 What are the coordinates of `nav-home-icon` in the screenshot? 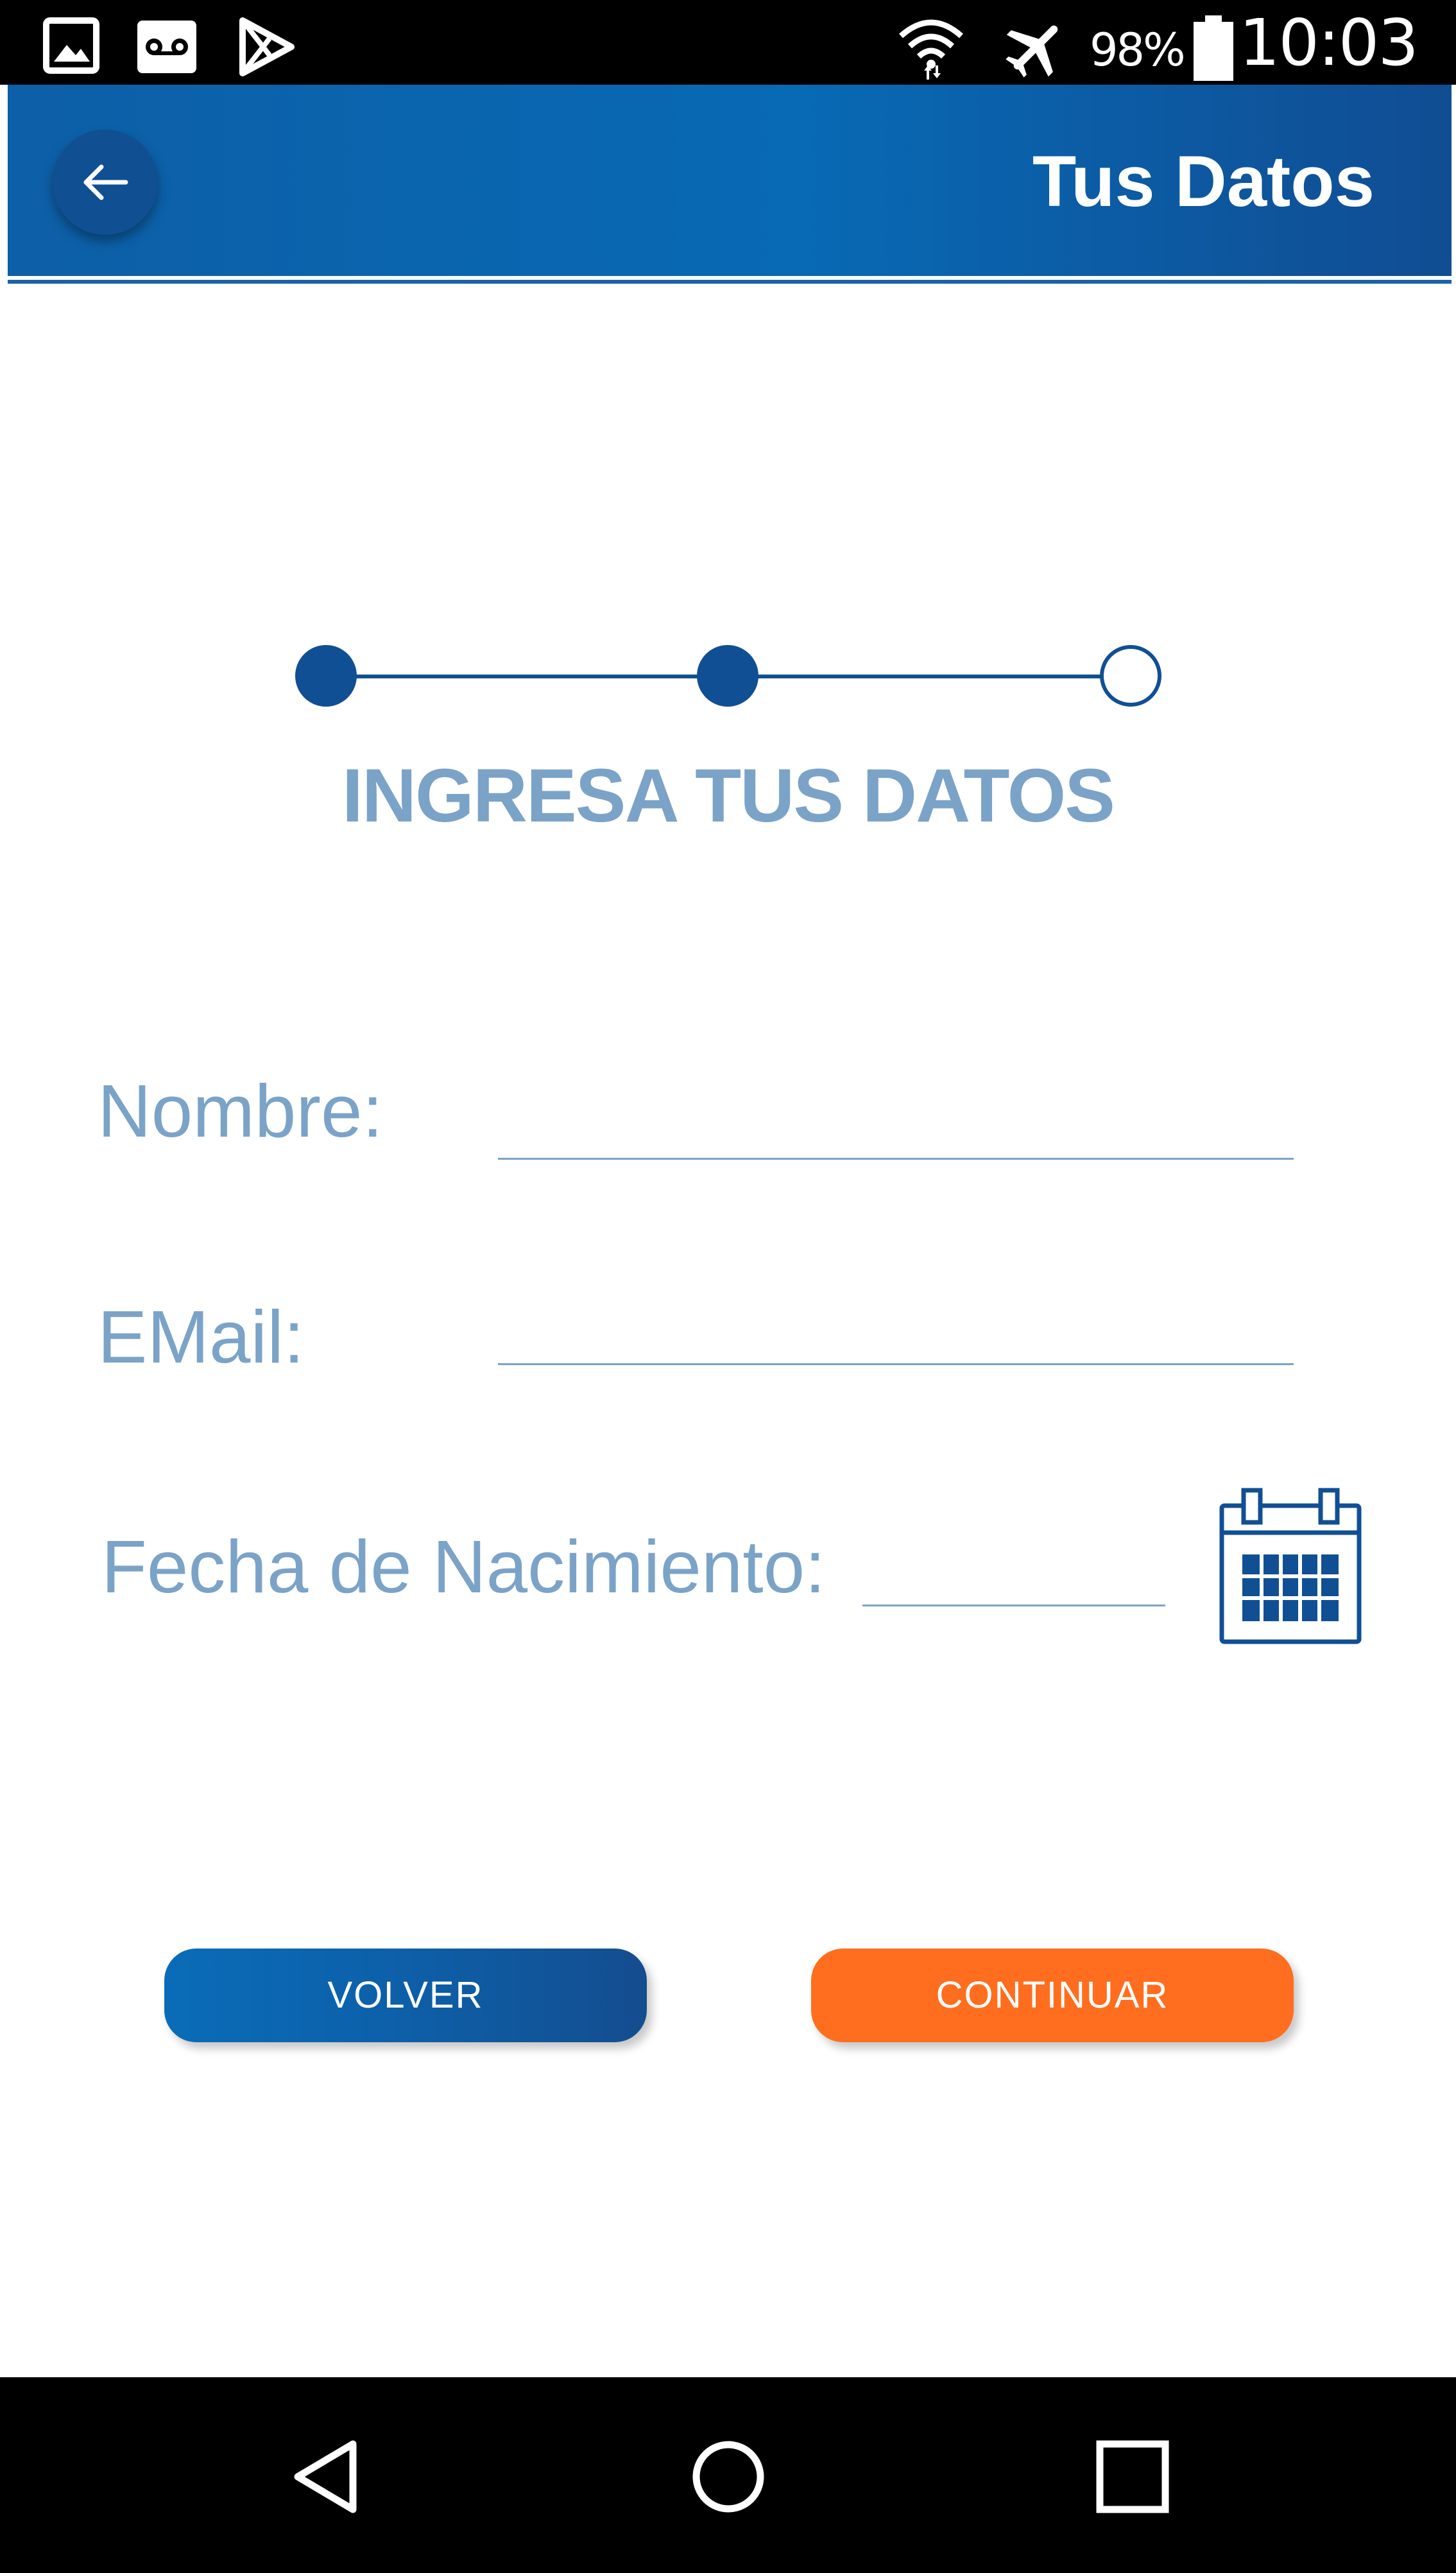 It's located at (728, 2477).